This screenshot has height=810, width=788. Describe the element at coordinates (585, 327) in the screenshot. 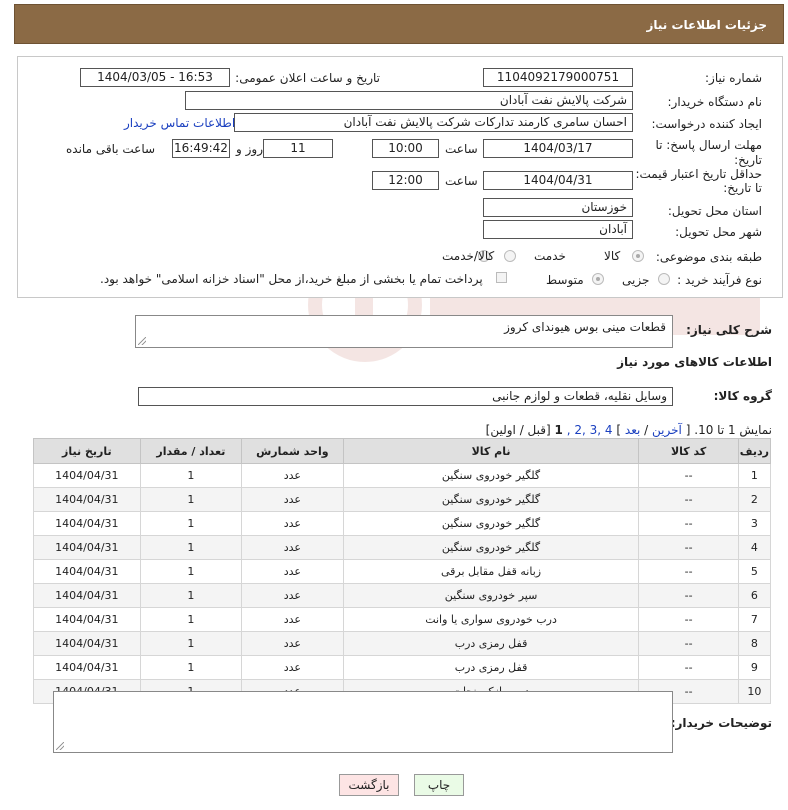

I see `general-desc-text: قطعات مینی بوس هیوندای کروز` at that location.